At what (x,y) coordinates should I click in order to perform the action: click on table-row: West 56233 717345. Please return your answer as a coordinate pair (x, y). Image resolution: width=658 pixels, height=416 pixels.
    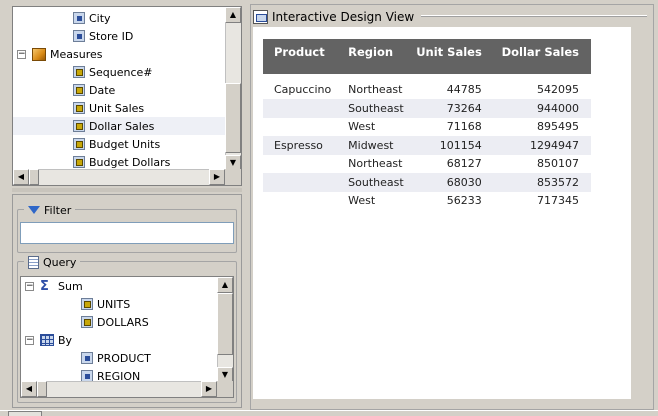
    Looking at the image, I should click on (427, 201).